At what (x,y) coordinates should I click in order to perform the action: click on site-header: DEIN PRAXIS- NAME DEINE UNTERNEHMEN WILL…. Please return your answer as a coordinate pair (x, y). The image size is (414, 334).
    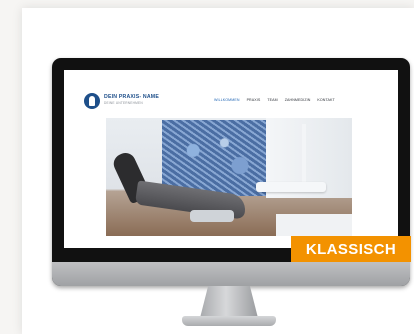
    Looking at the image, I should click on (231, 93).